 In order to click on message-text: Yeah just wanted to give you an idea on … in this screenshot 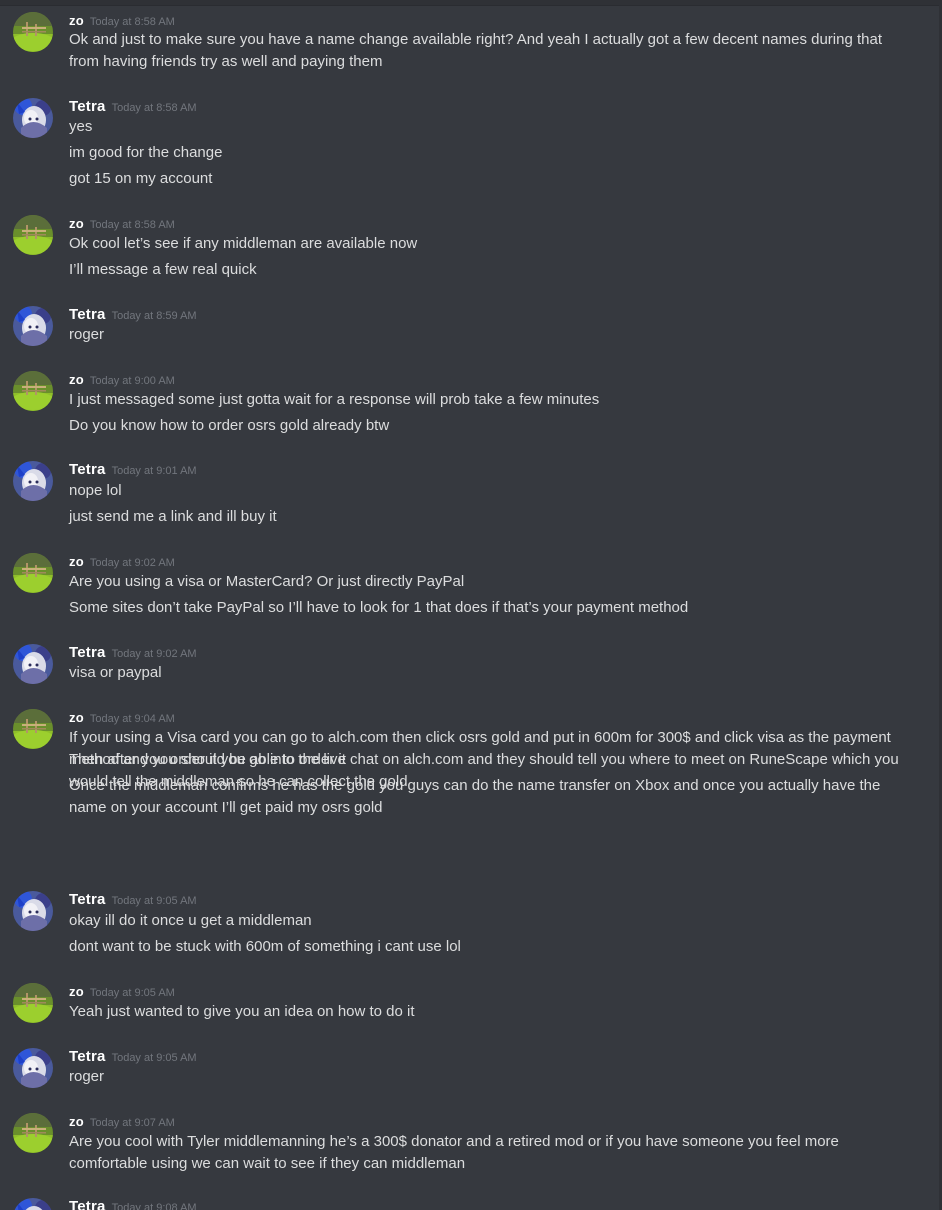, I will do `click(242, 1011)`.